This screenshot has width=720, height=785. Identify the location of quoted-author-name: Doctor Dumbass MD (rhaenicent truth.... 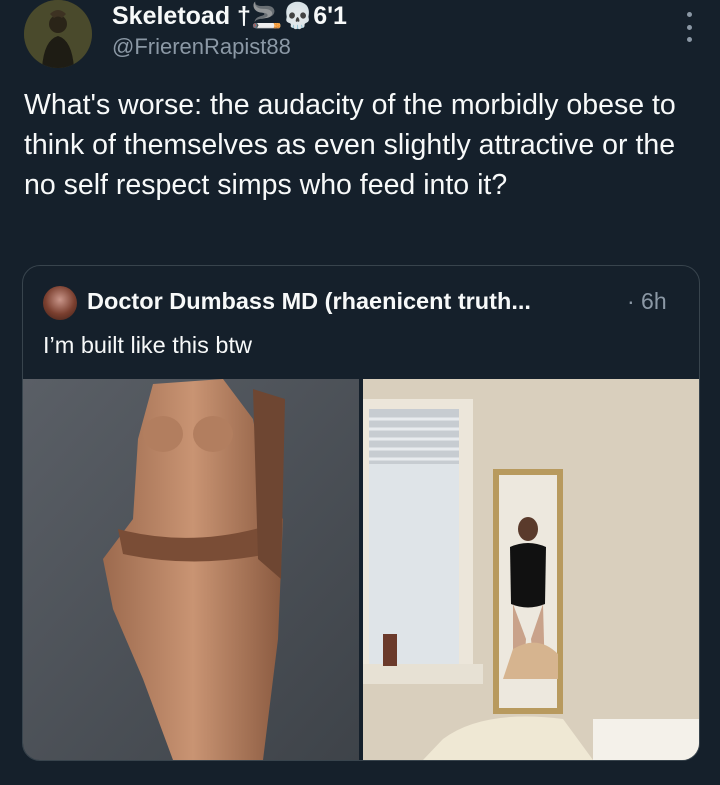
(309, 301).